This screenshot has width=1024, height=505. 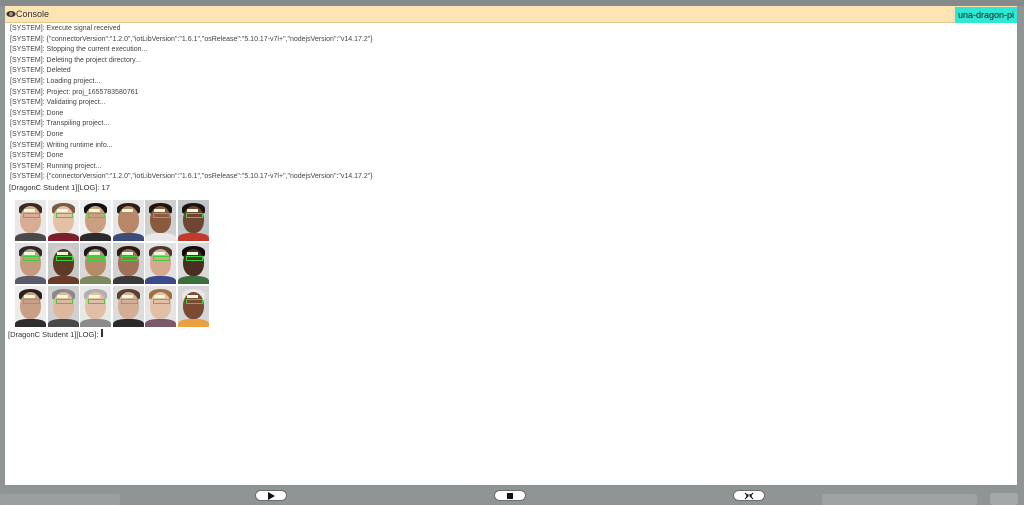 I want to click on collapse-icon, so click(x=749, y=496).